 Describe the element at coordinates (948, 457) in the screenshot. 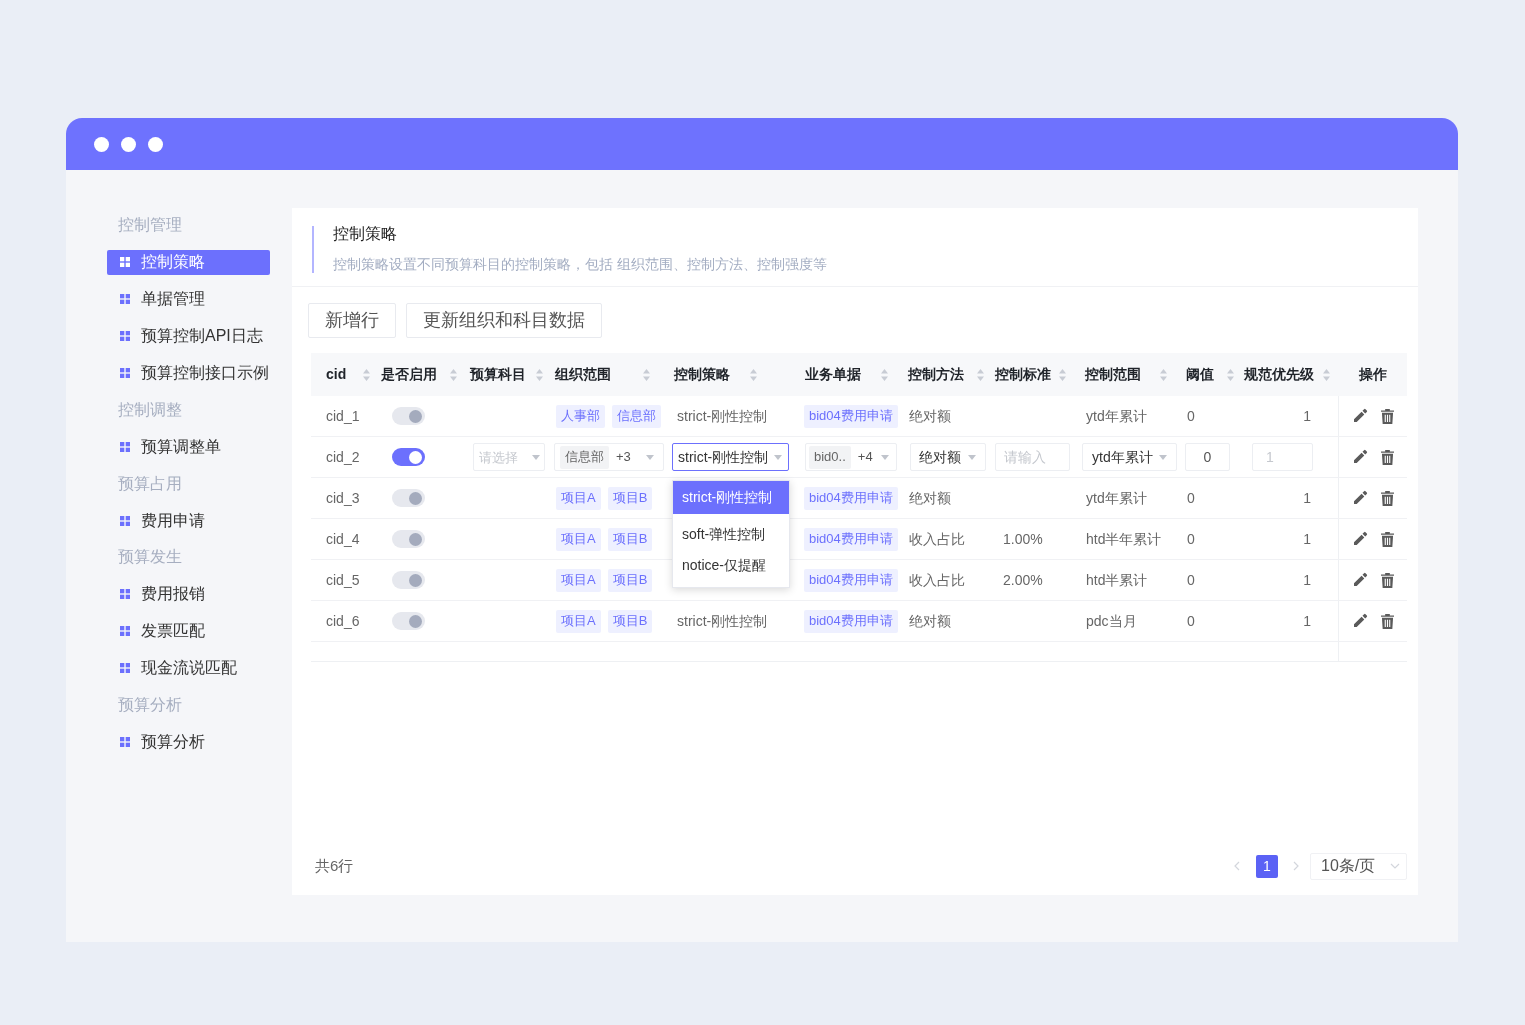

I see `method-select: 绝对额` at that location.